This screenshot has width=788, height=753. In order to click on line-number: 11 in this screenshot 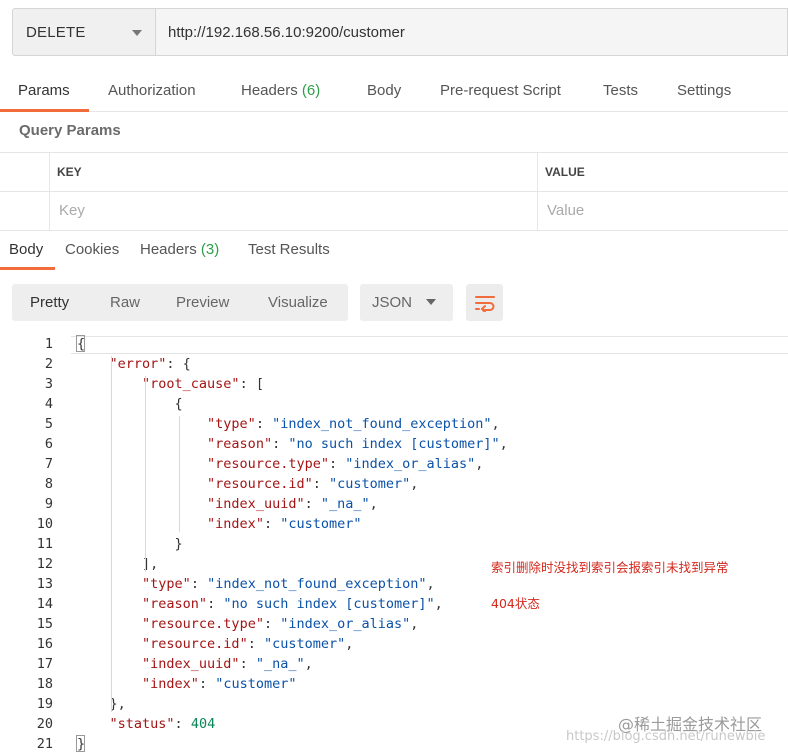, I will do `click(44, 544)`.